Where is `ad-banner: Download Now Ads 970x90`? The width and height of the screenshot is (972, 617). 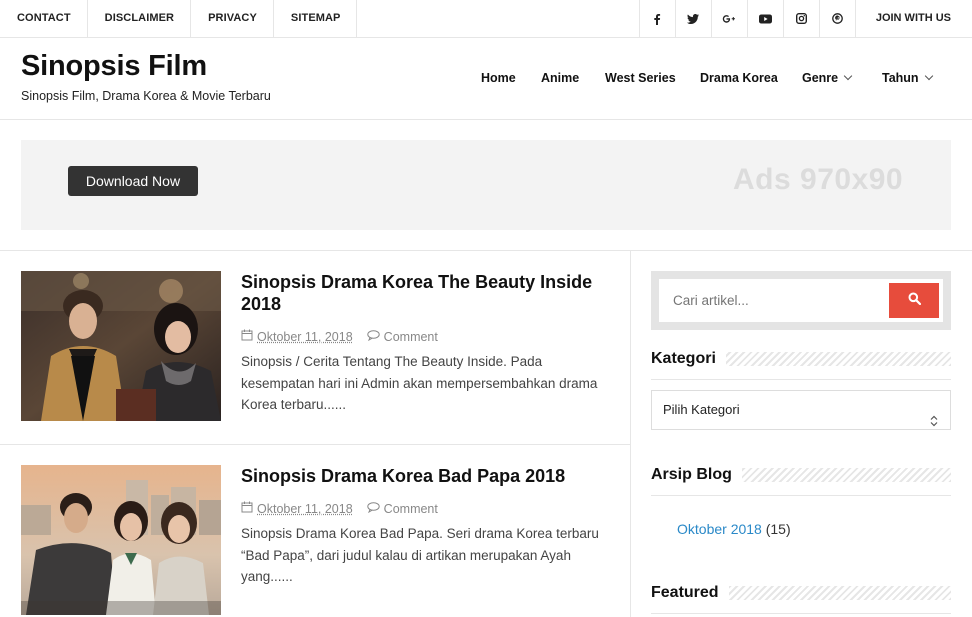 ad-banner: Download Now Ads 970x90 is located at coordinates (486, 185).